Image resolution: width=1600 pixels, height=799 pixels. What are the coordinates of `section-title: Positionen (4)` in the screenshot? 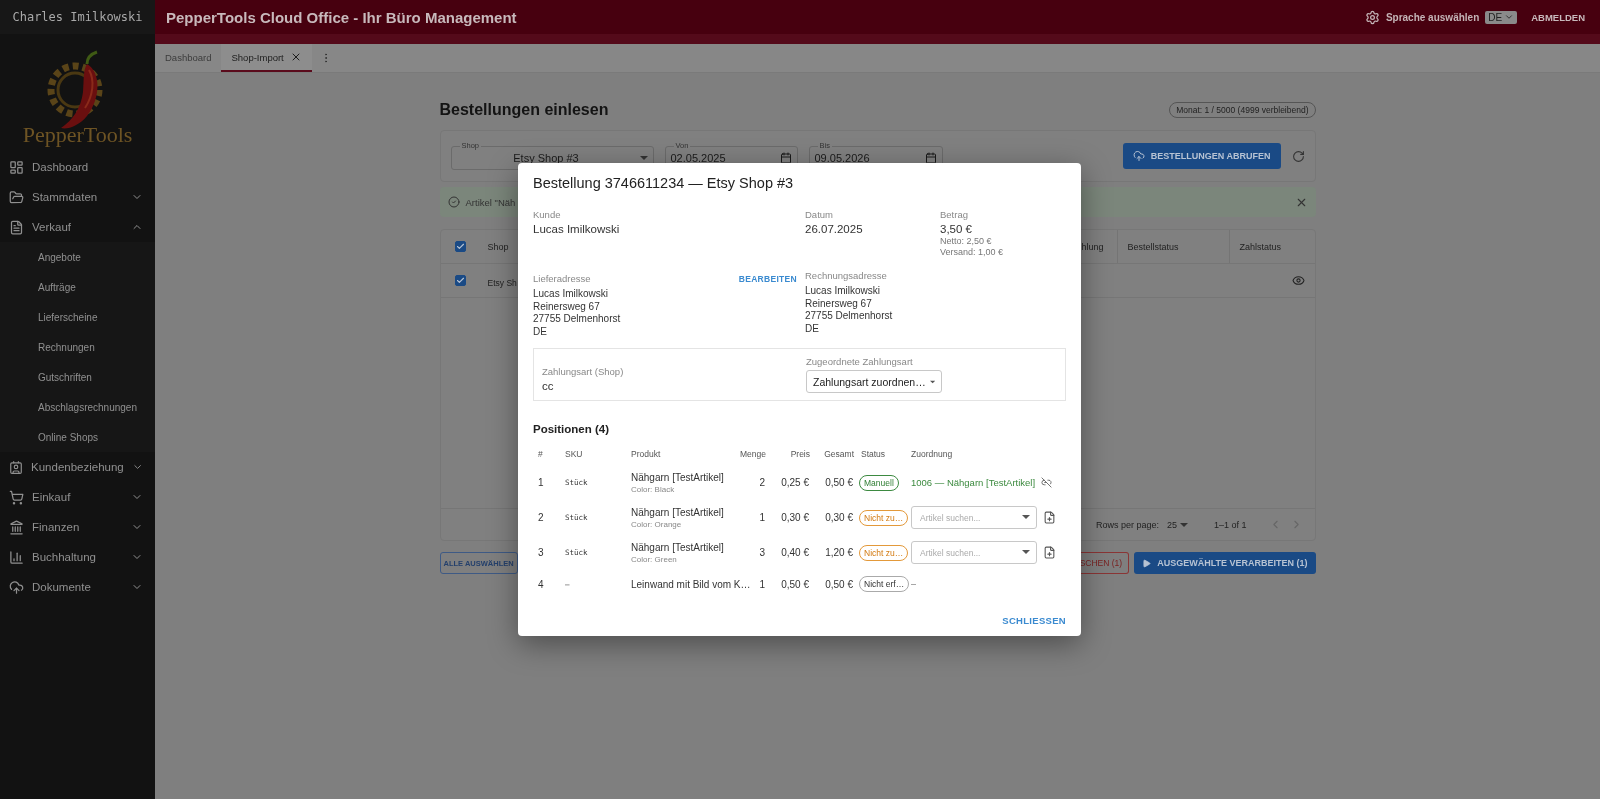 It's located at (572, 429).